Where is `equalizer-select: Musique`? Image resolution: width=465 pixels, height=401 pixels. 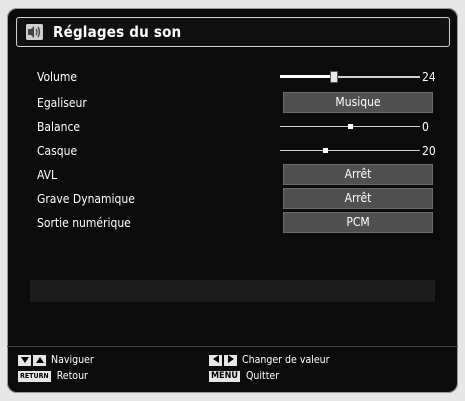 equalizer-select: Musique is located at coordinates (358, 102).